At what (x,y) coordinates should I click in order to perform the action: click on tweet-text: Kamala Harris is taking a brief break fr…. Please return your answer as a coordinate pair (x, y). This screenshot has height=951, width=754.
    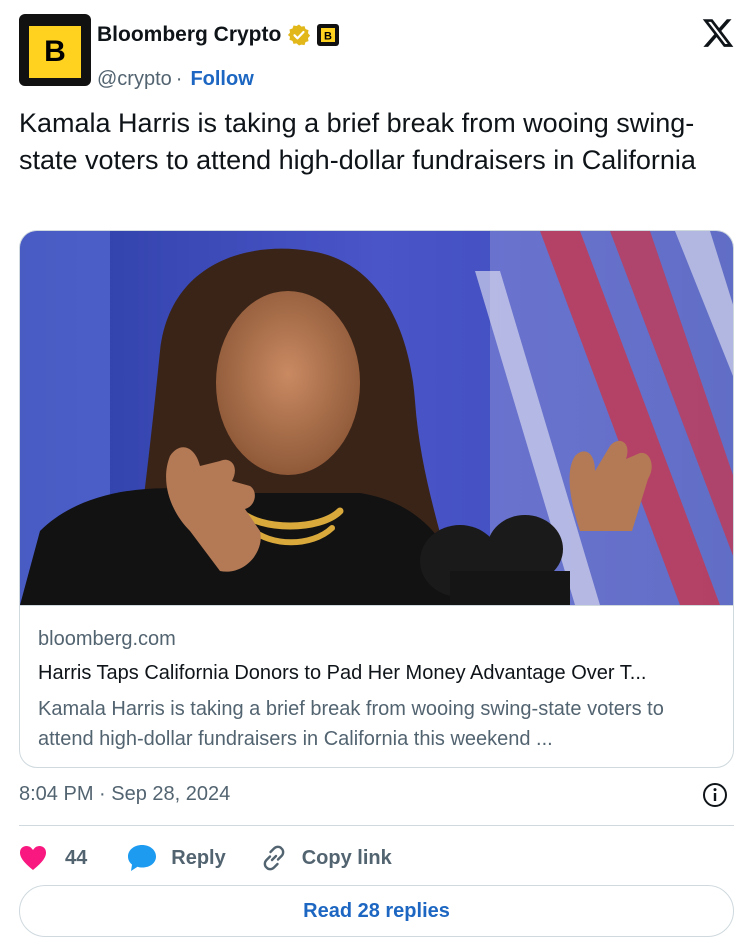
    Looking at the image, I should click on (357, 141).